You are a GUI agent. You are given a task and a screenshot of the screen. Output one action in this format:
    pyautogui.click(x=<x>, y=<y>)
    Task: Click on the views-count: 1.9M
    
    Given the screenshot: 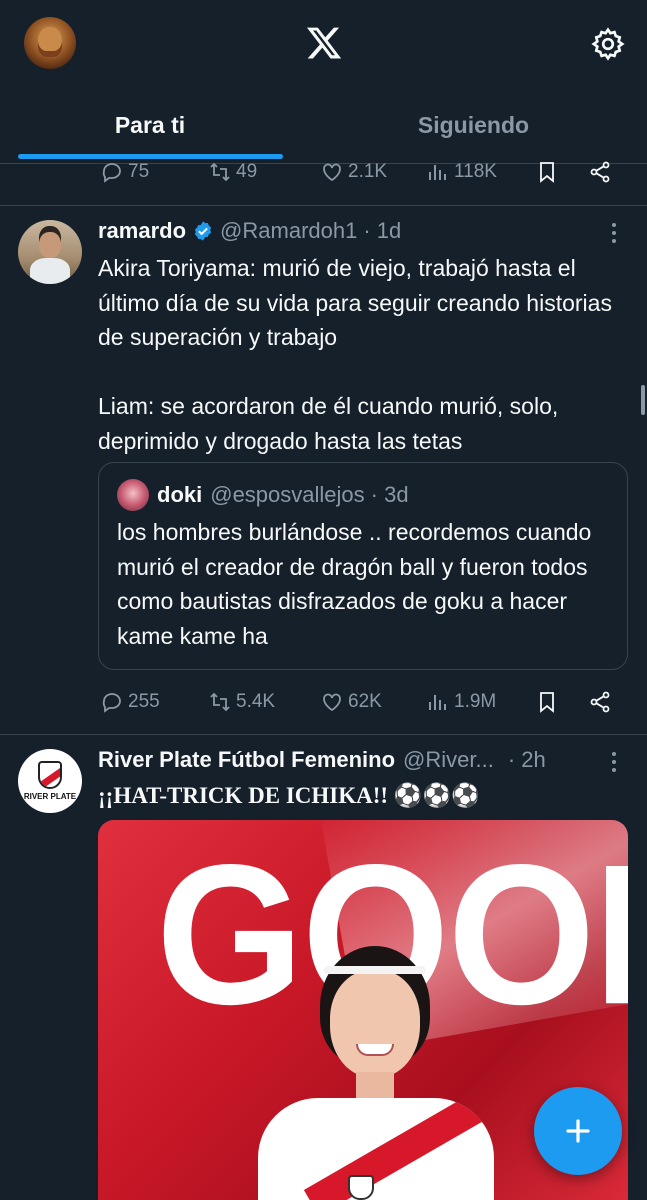 What is the action you would take?
    pyautogui.click(x=475, y=701)
    